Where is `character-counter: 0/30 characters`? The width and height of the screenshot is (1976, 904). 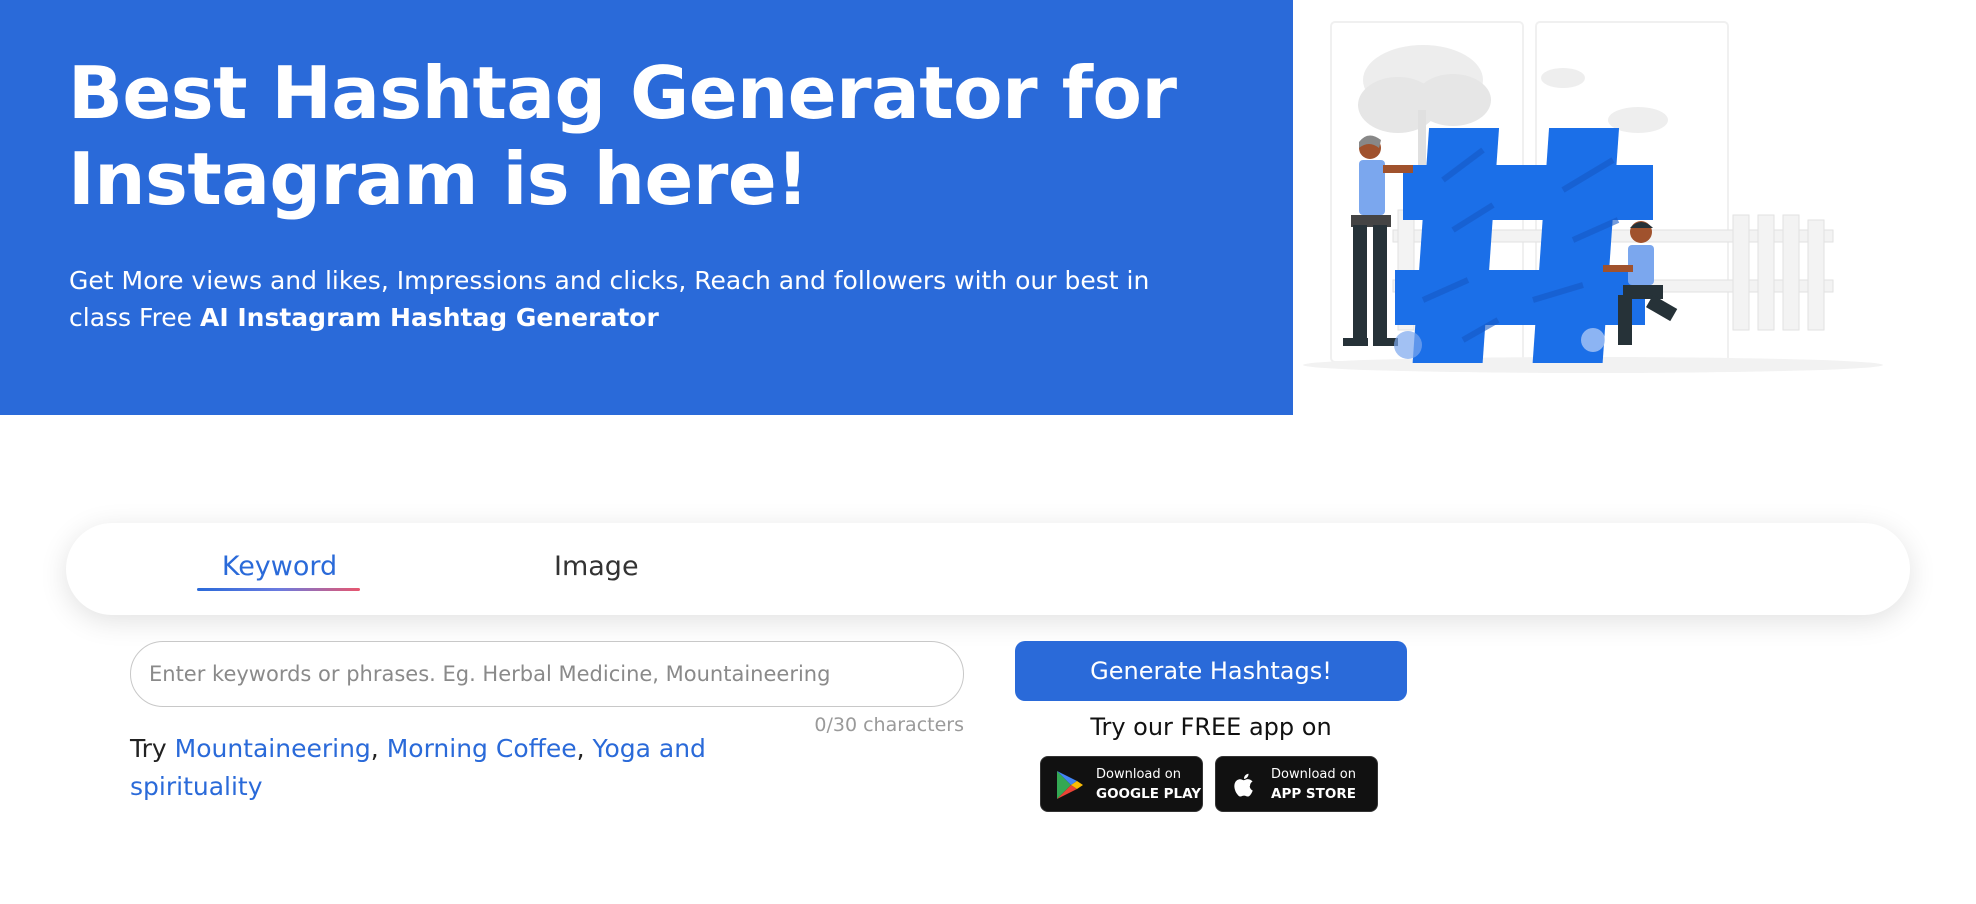
character-counter: 0/30 characters is located at coordinates (889, 725).